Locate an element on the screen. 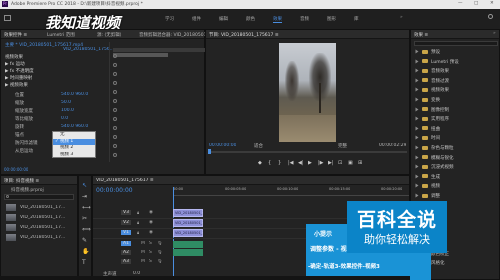 This screenshot has height=280, width=500. effect-section-4: ▶ 视频效果 is located at coordinates (16, 85).